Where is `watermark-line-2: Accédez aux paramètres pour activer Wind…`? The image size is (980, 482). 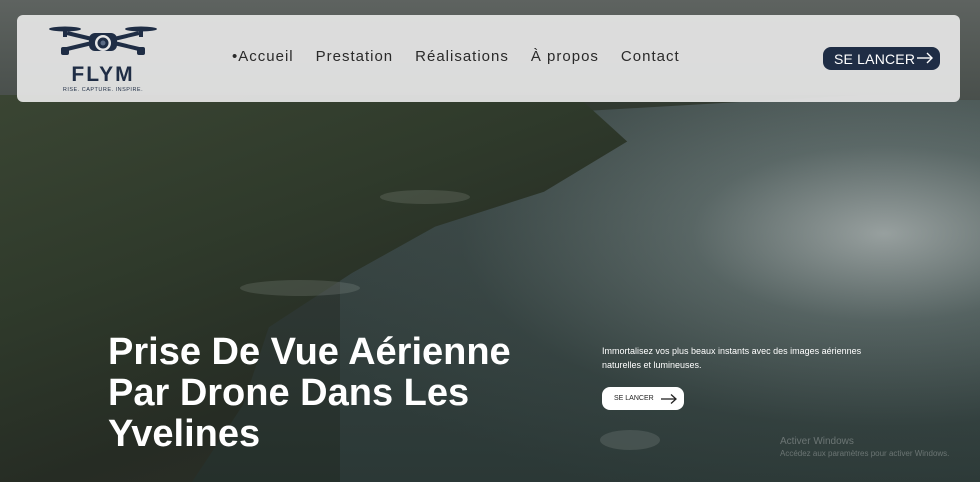
watermark-line-2: Accédez aux paramètres pour activer Wind… is located at coordinates (865, 453).